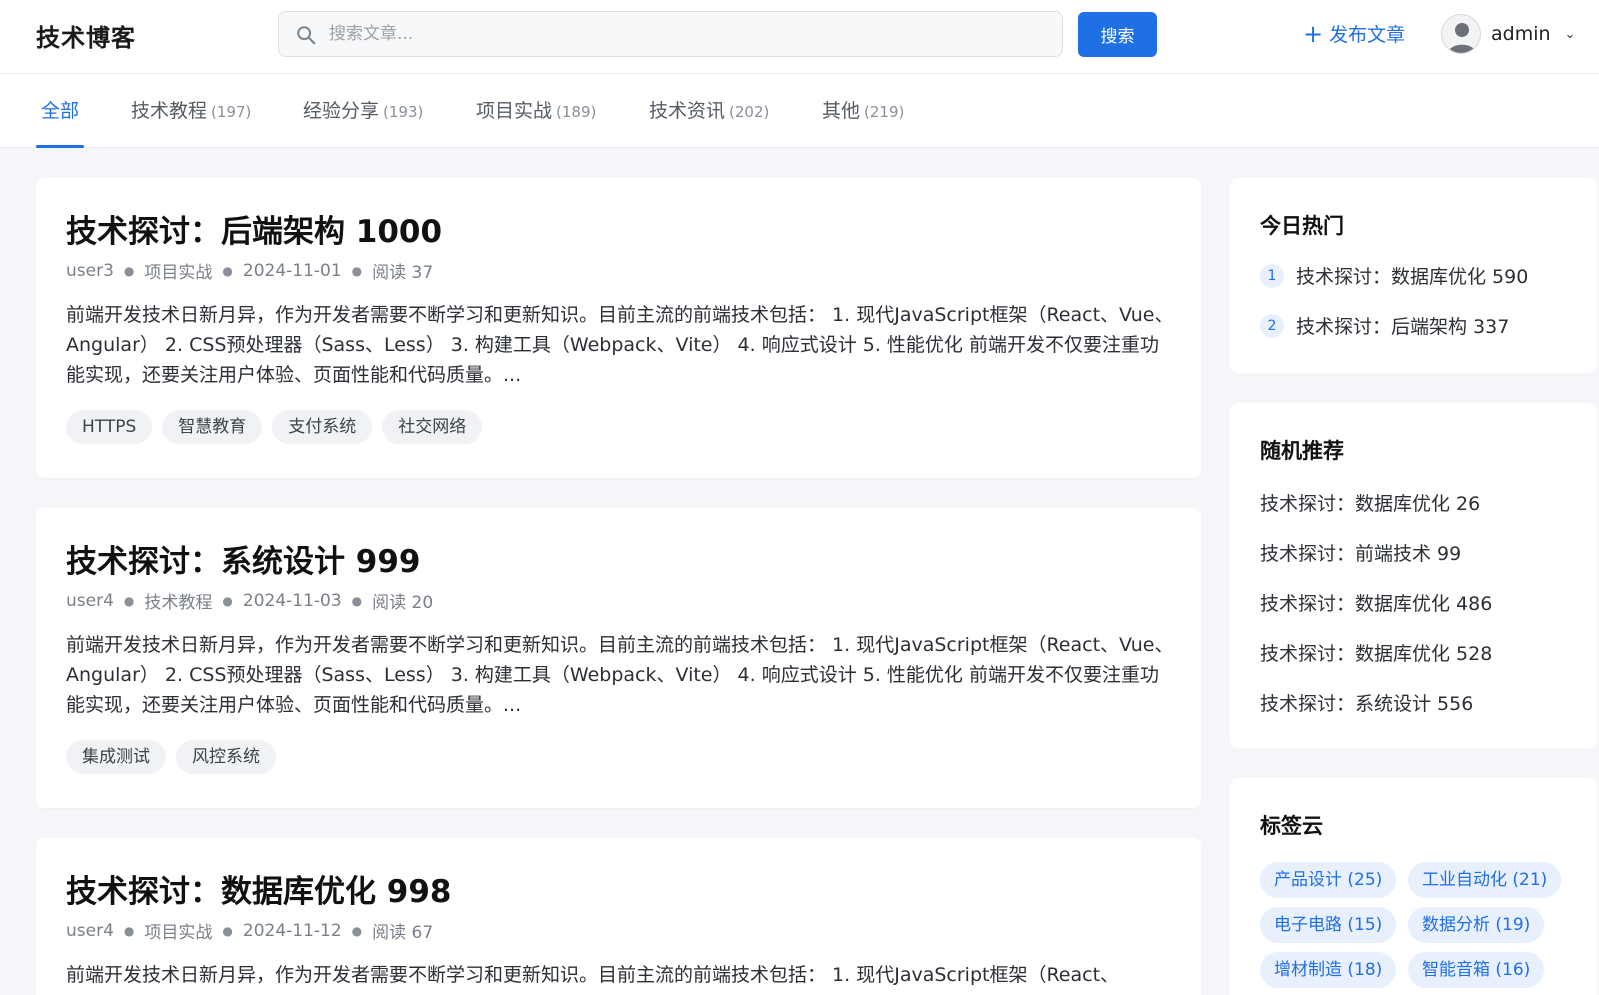 The height and width of the screenshot is (995, 1599). I want to click on cloud-tag: 产品设计 (25), so click(1328, 880).